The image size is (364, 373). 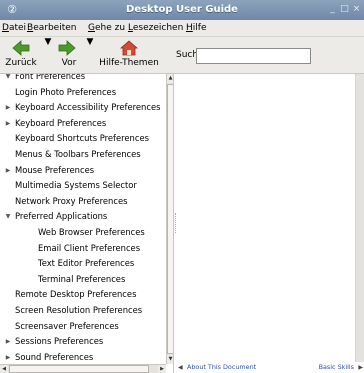 I want to click on menu-bearbeiten: Bearbeiten, so click(x=51, y=28).